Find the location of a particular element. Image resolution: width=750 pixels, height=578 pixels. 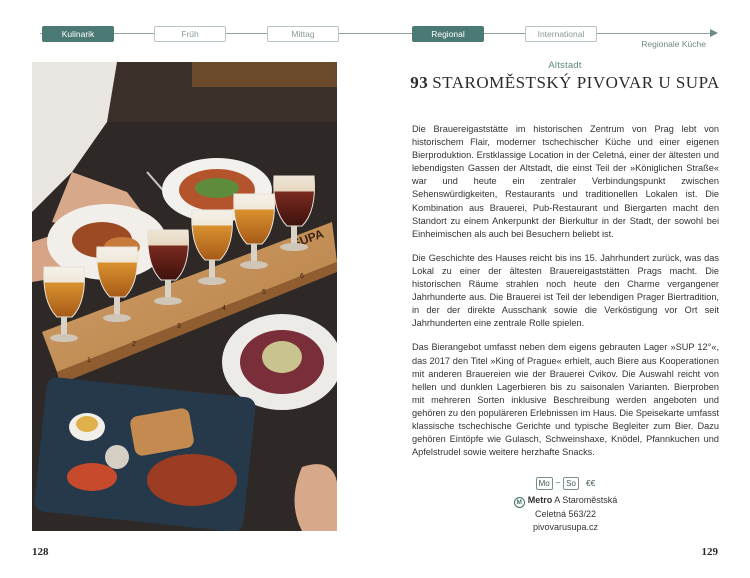

glass-number: 5 is located at coordinates (264, 292).